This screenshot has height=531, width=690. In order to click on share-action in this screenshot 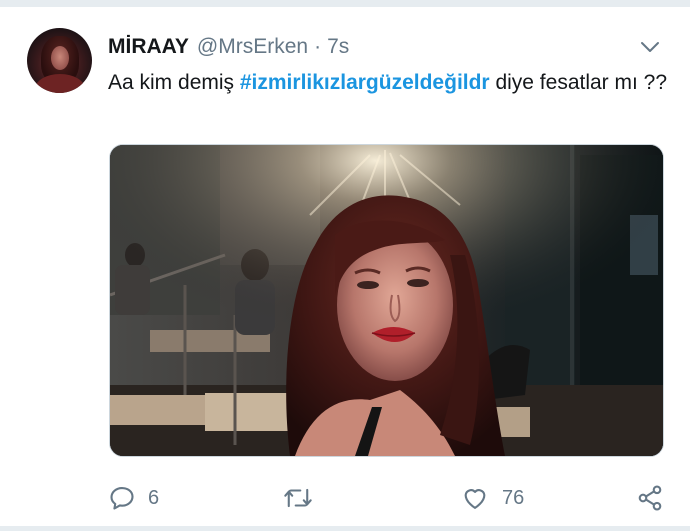, I will do `click(650, 498)`.